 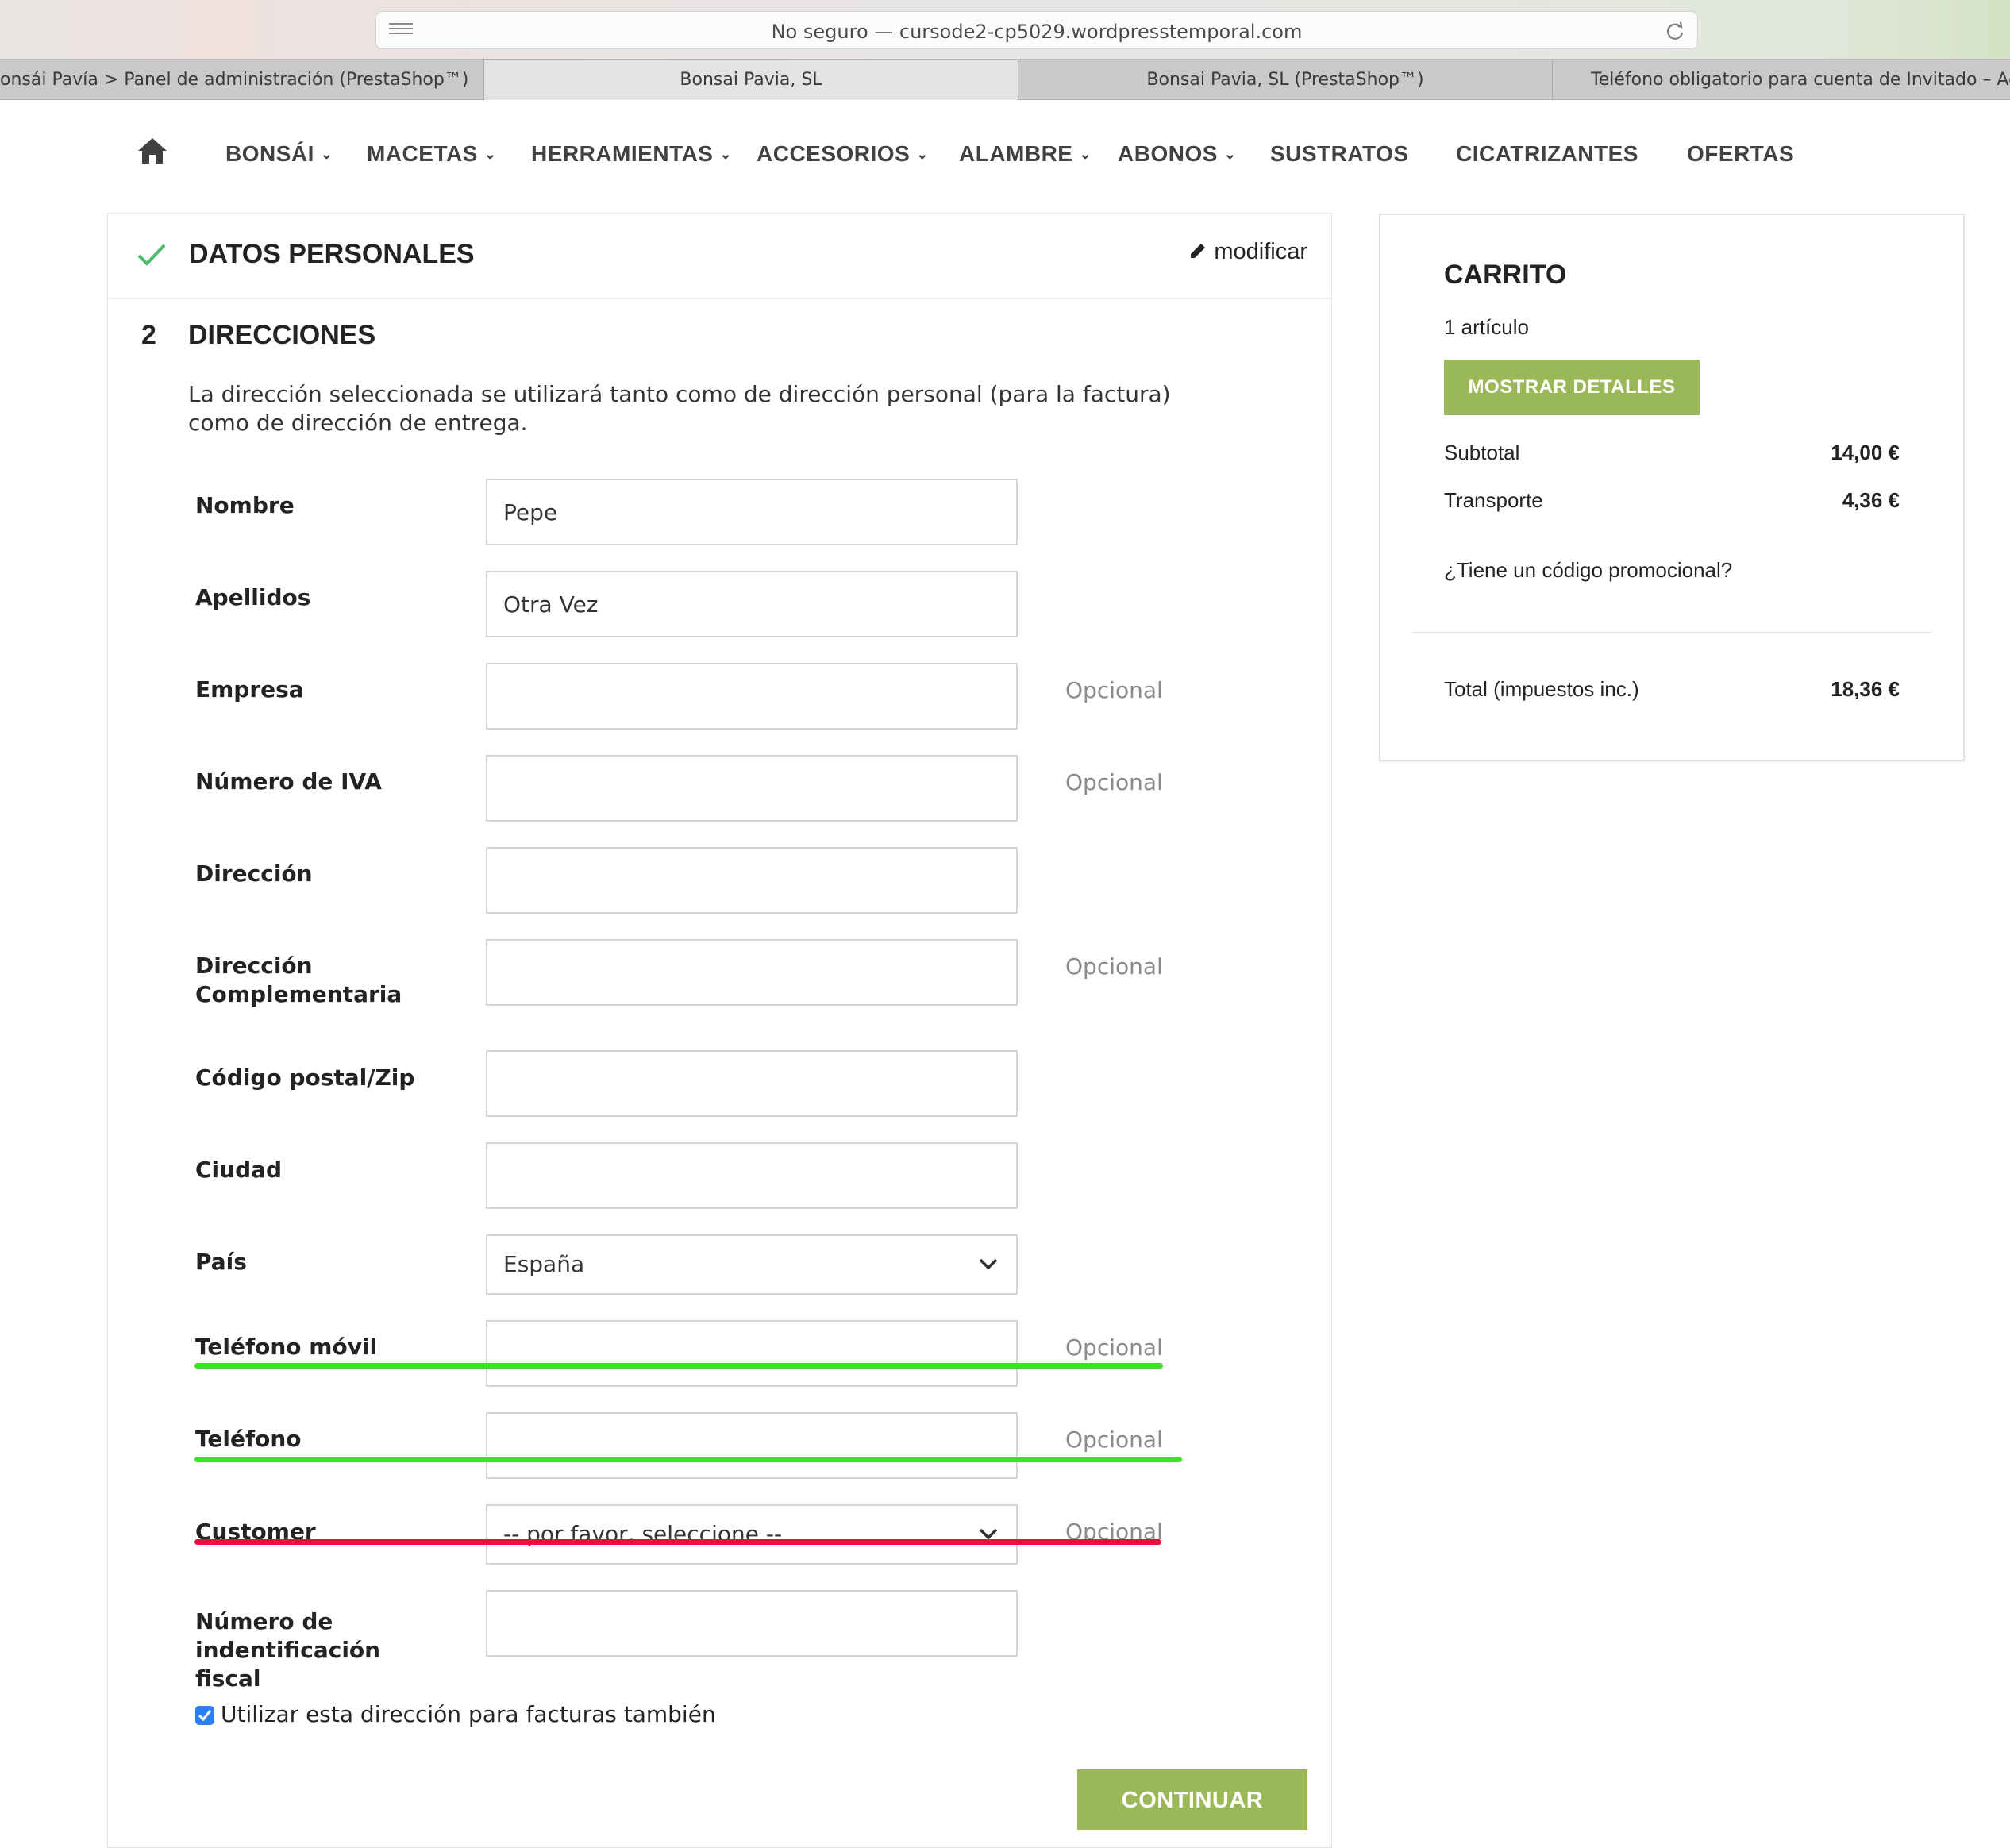 What do you see at coordinates (1505, 275) in the screenshot?
I see `cart-title: CARRITO` at bounding box center [1505, 275].